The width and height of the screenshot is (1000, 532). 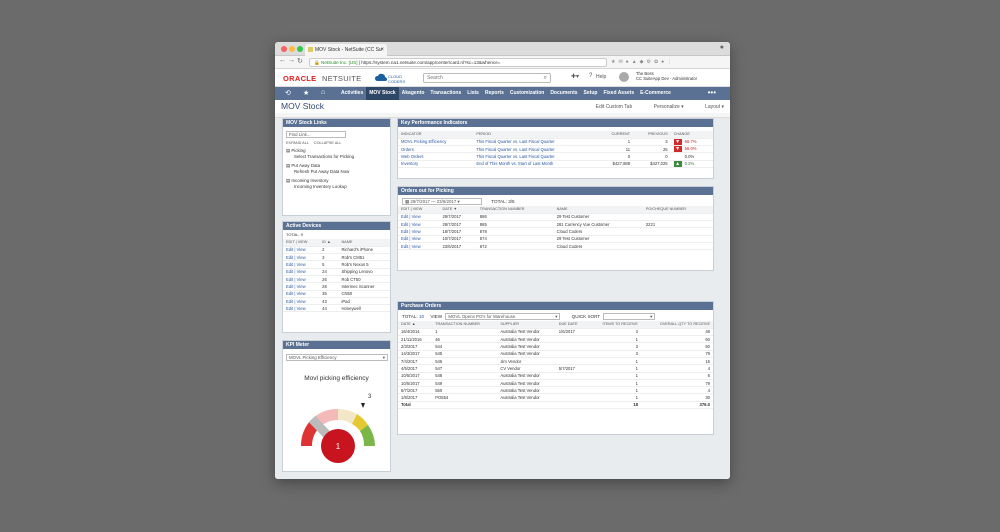 What do you see at coordinates (473, 93) in the screenshot?
I see `menu-item: Lists` at bounding box center [473, 93].